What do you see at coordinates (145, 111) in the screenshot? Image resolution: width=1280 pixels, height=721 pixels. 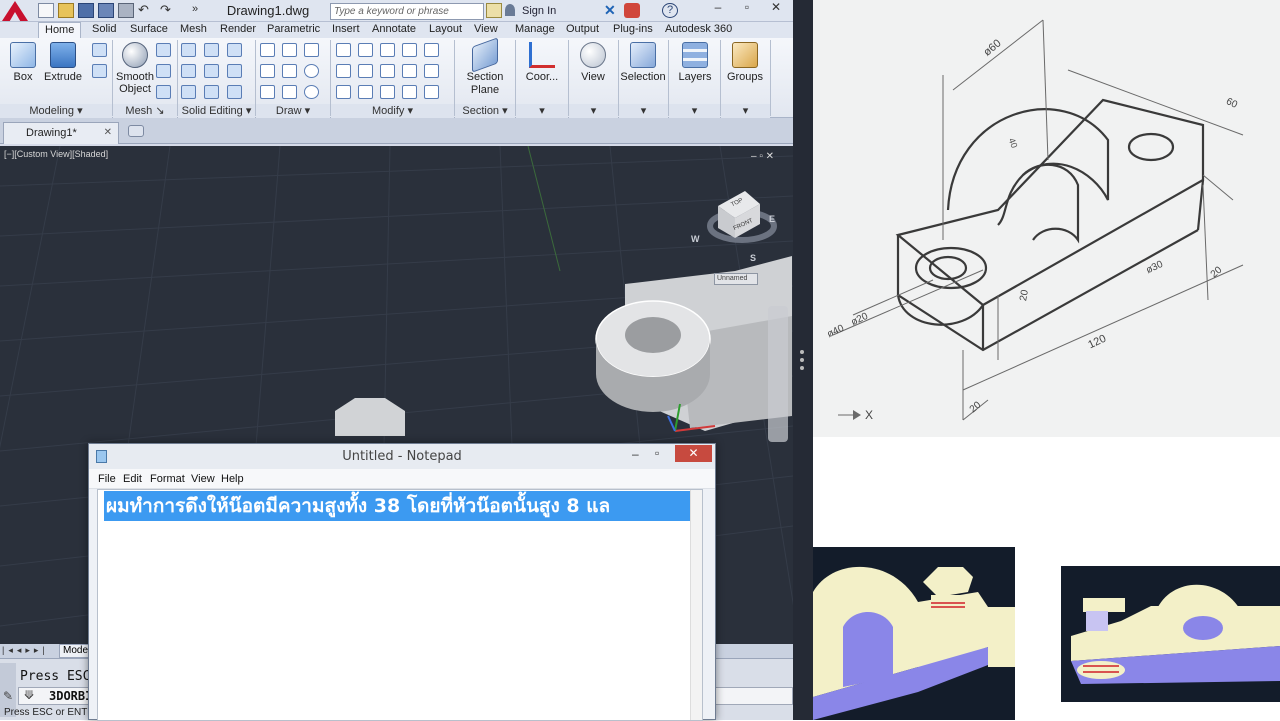 I see `panel-title-mesh: Mesh ↘` at bounding box center [145, 111].